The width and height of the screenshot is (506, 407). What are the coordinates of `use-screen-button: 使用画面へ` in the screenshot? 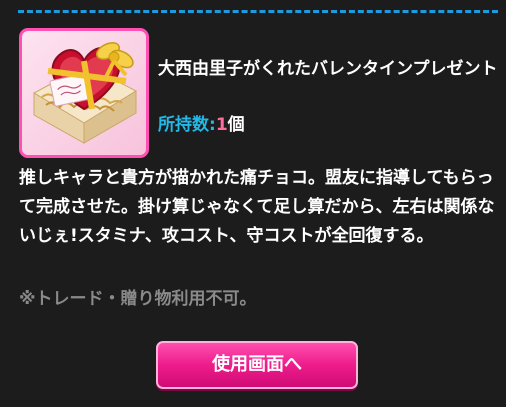 It's located at (257, 365).